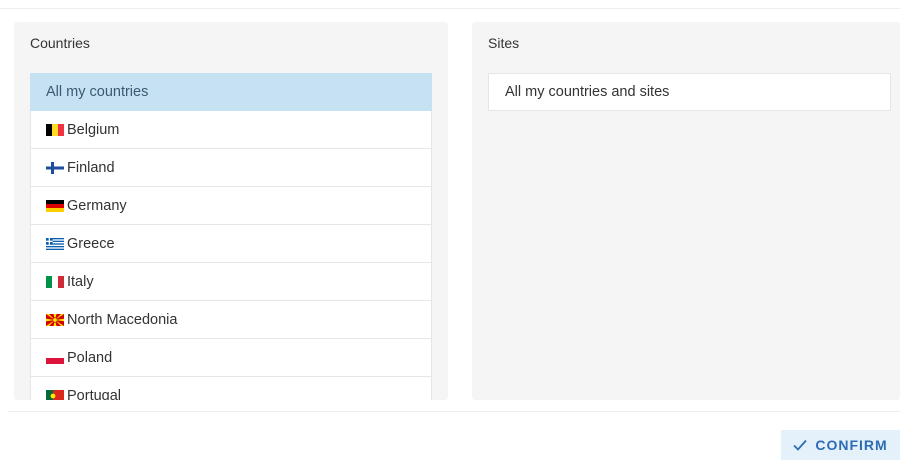 This screenshot has width=900, height=460. What do you see at coordinates (800, 445) in the screenshot?
I see `check-icon` at bounding box center [800, 445].